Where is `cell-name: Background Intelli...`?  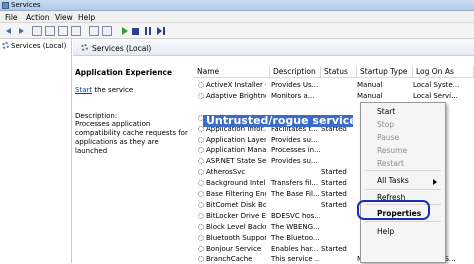
cell-name: Background Intelli... is located at coordinates (232, 183).